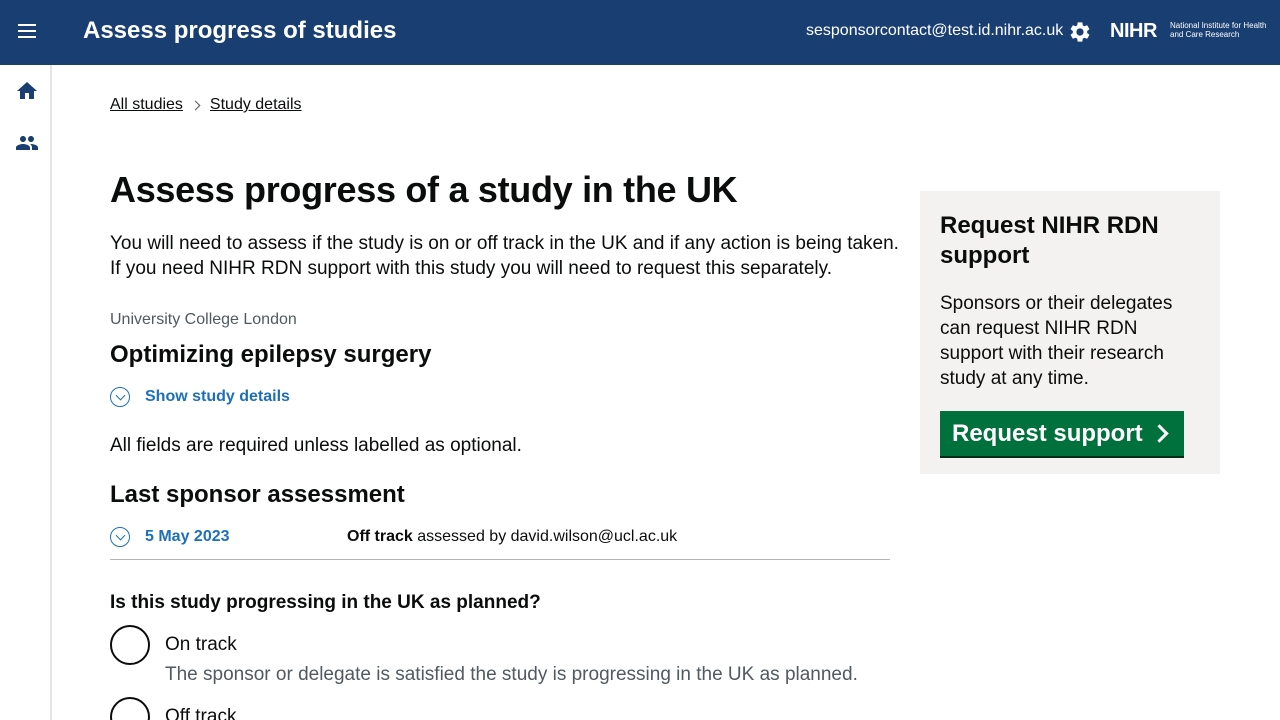 This screenshot has width=1280, height=720. What do you see at coordinates (380, 536) in the screenshot?
I see `assessment-status: Off track` at bounding box center [380, 536].